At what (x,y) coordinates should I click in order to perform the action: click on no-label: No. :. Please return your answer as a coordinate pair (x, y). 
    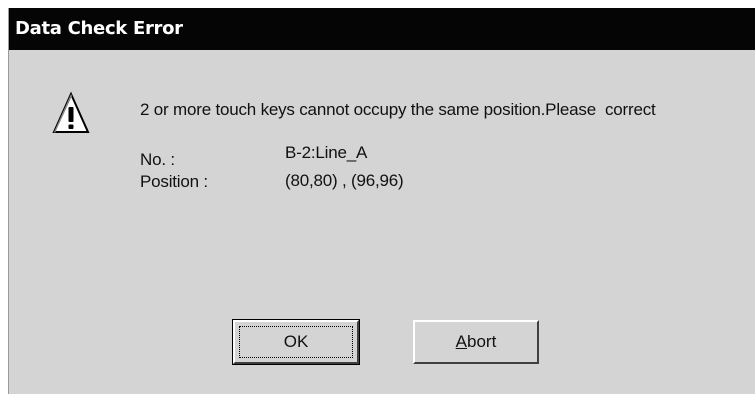
    Looking at the image, I should click on (157, 159).